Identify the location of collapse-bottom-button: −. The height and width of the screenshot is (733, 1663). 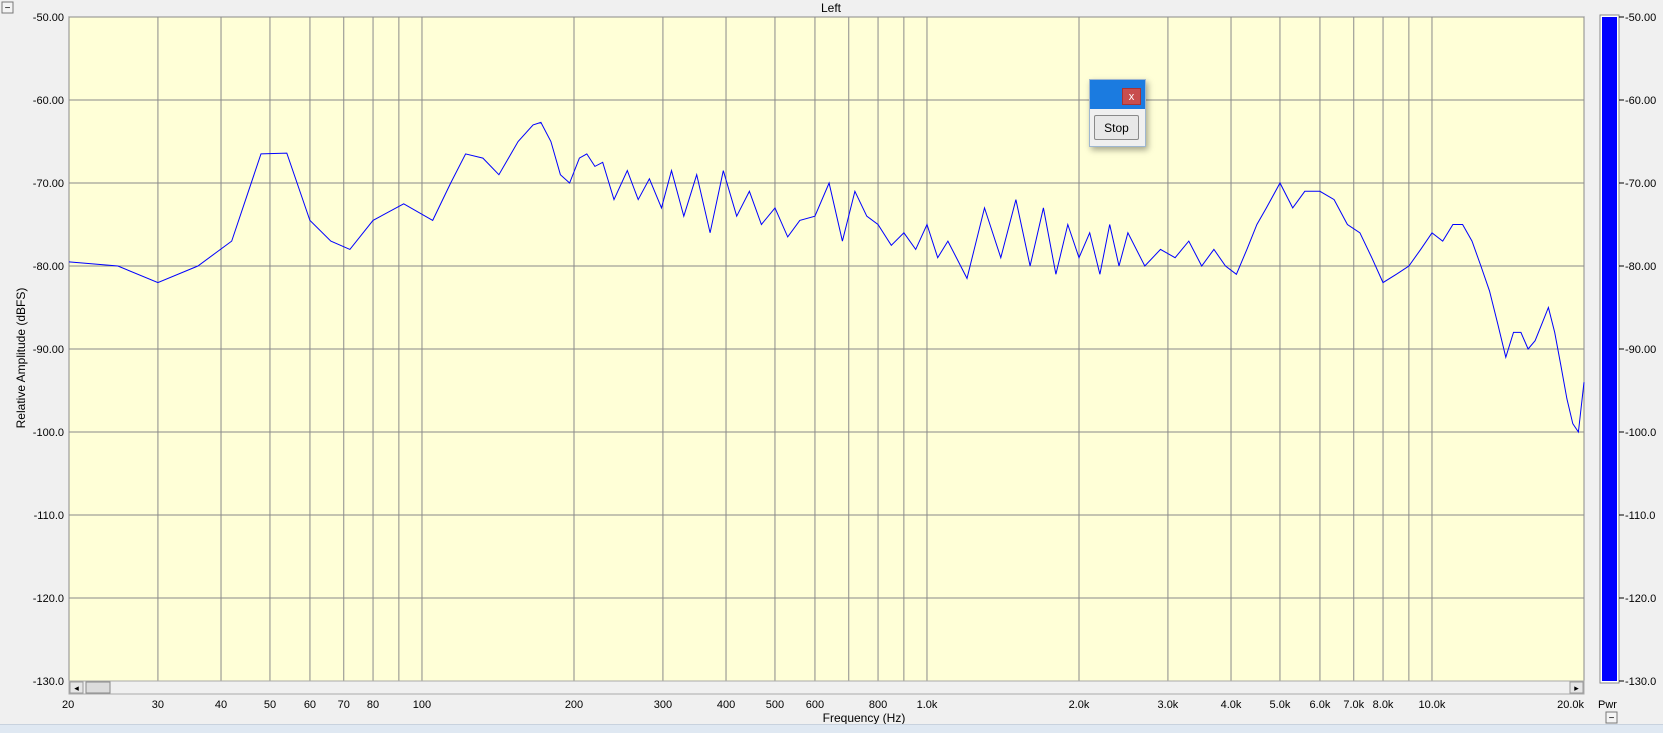
(1611, 717).